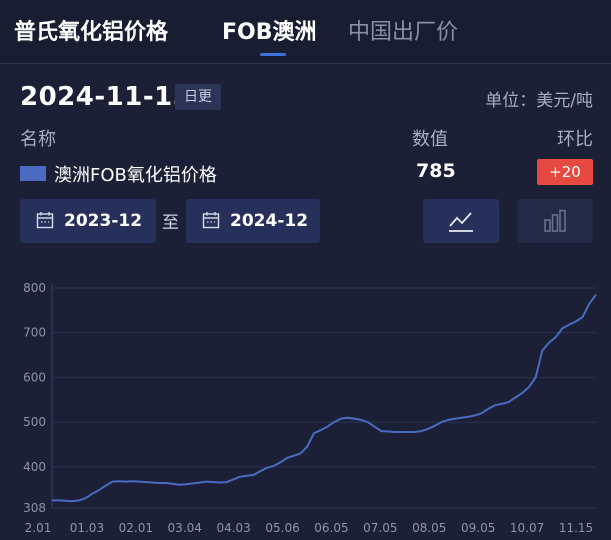  What do you see at coordinates (34, 288) in the screenshot?
I see `y-tick-label: 800` at bounding box center [34, 288].